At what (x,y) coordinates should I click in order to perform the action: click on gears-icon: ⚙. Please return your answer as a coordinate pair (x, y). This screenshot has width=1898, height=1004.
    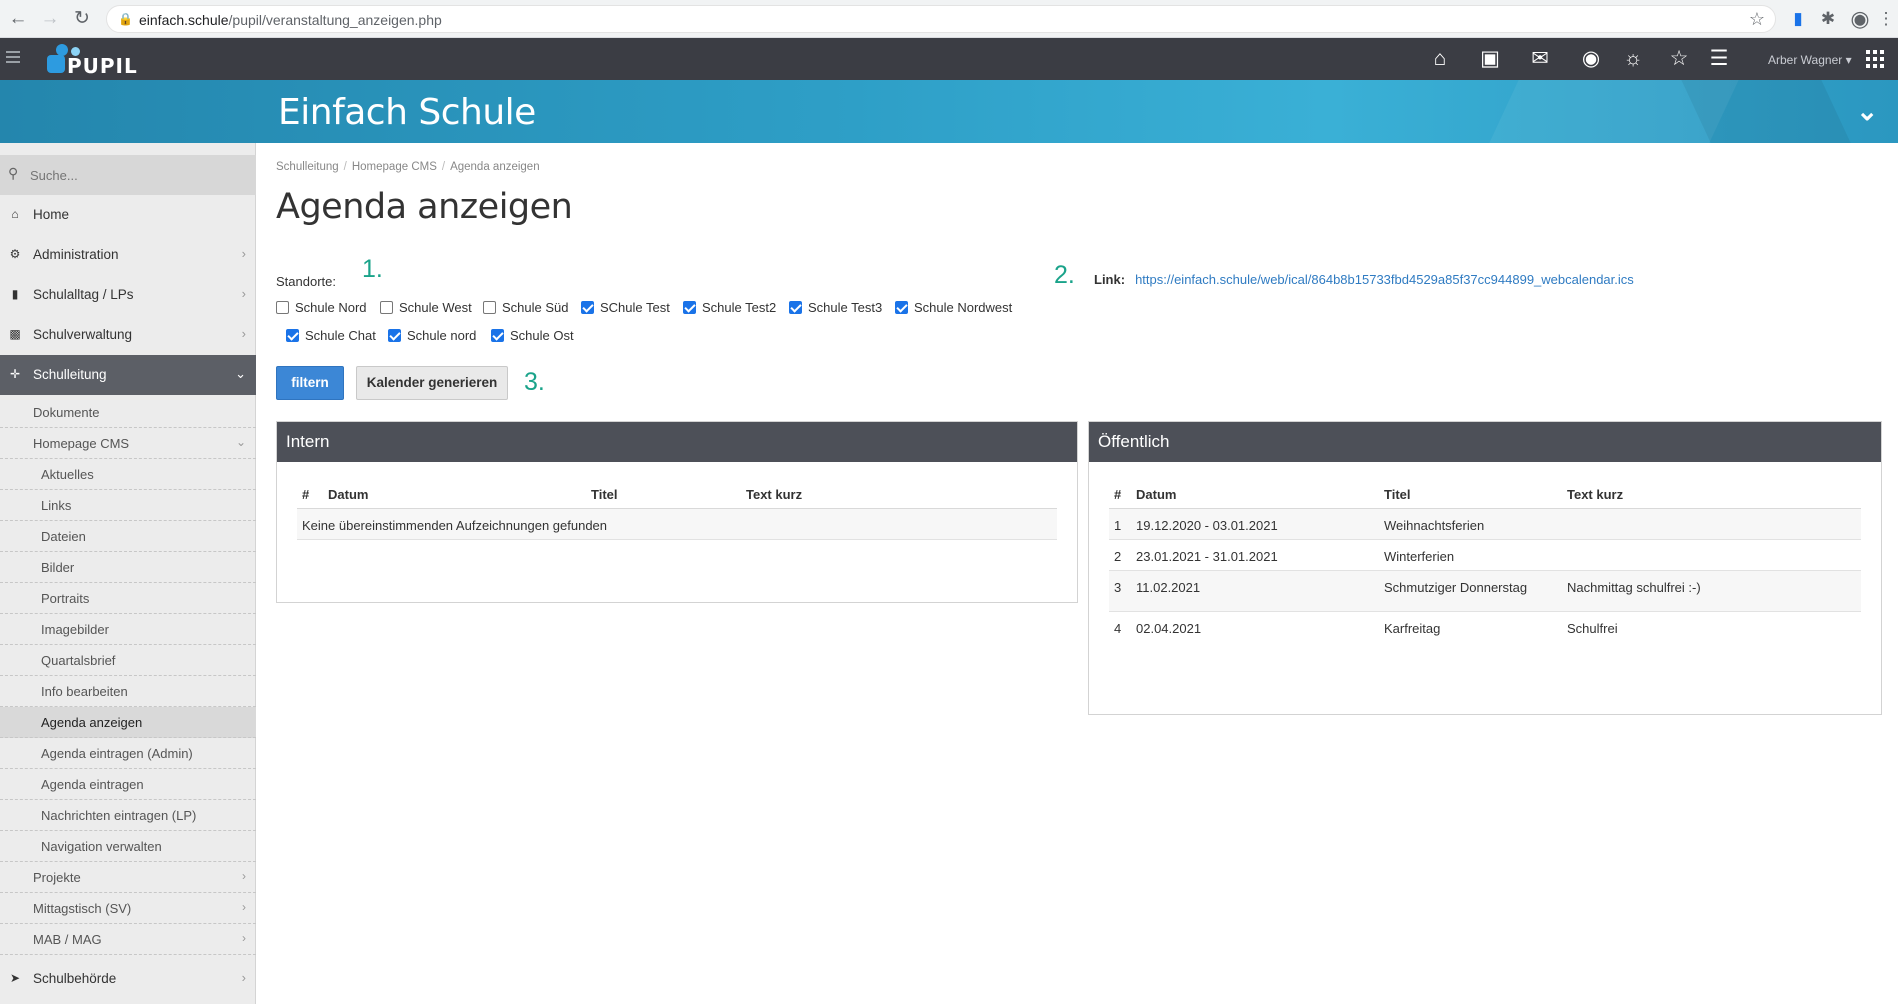
    Looking at the image, I should click on (15, 254).